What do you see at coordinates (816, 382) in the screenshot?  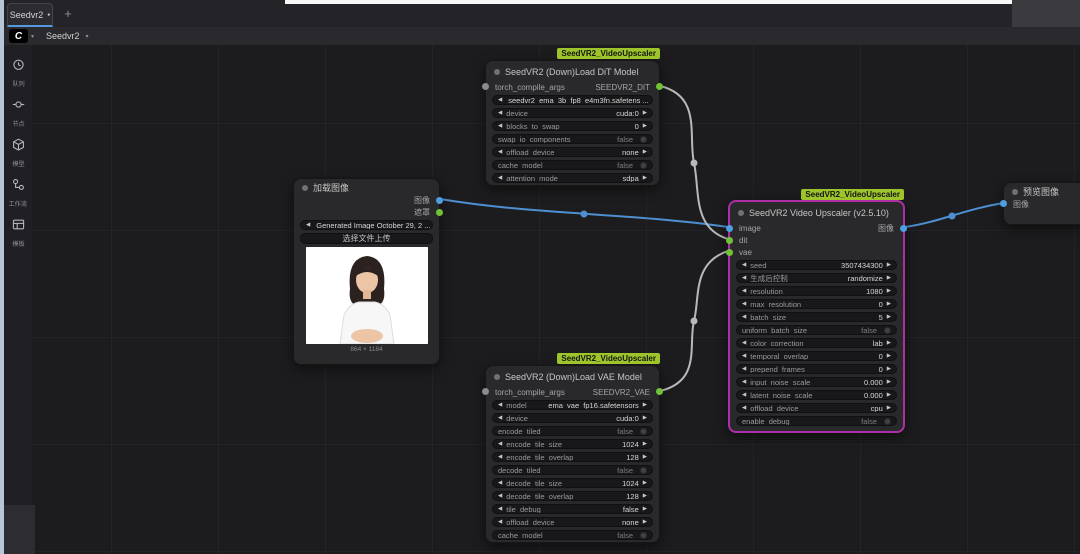 I see `widget-input-noise-scale: ◀ input_noise_scale 0.000 ▶` at bounding box center [816, 382].